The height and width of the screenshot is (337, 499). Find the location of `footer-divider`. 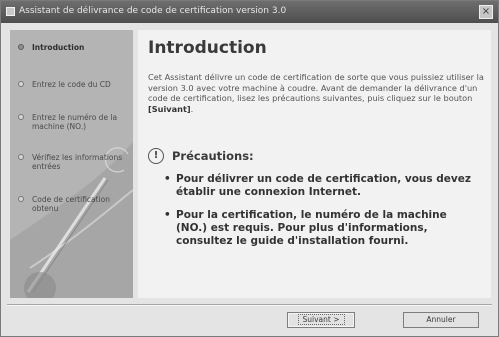

footer-divider is located at coordinates (249, 305).